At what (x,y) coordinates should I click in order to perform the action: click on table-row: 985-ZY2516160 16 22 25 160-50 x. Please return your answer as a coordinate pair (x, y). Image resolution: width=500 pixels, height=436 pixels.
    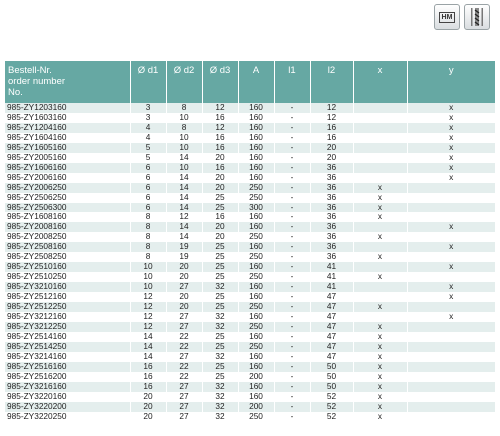
    Looking at the image, I should click on (250, 366).